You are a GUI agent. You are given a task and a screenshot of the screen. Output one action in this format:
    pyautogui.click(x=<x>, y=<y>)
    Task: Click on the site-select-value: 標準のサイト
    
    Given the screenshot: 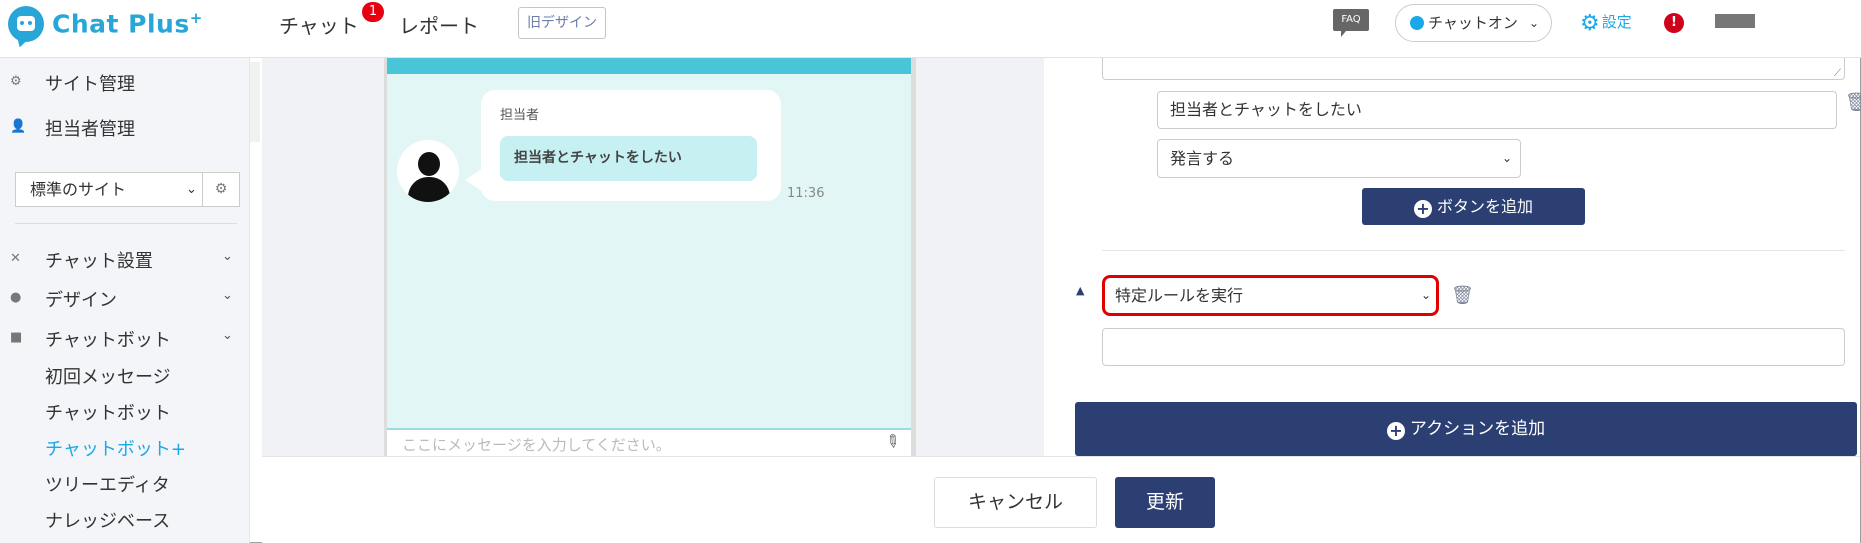 What is the action you would take?
    pyautogui.click(x=78, y=189)
    